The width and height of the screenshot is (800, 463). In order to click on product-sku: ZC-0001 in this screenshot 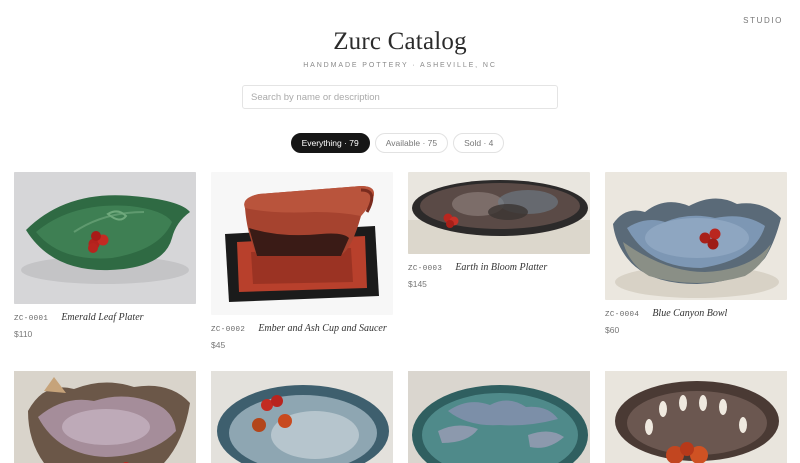, I will do `click(31, 319)`.